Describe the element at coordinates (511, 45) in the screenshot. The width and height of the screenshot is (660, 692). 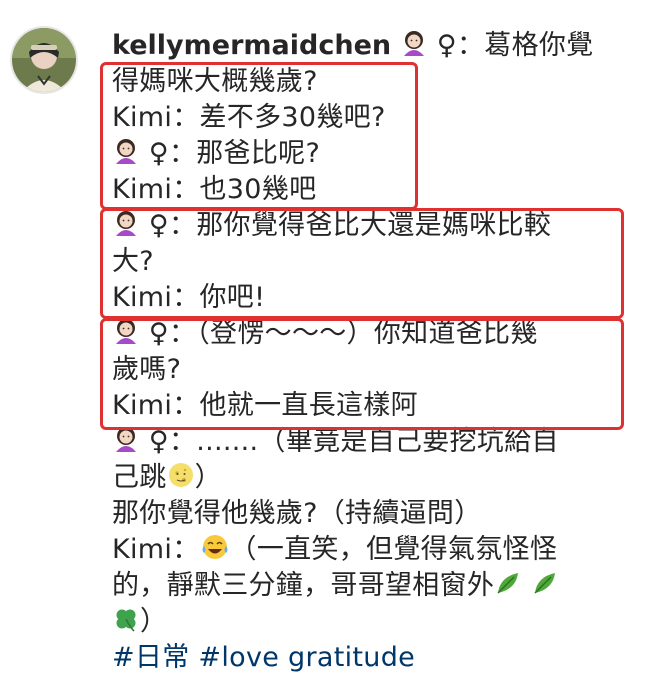
I see `caption-line-1-text: ♀：葛格你覺` at that location.